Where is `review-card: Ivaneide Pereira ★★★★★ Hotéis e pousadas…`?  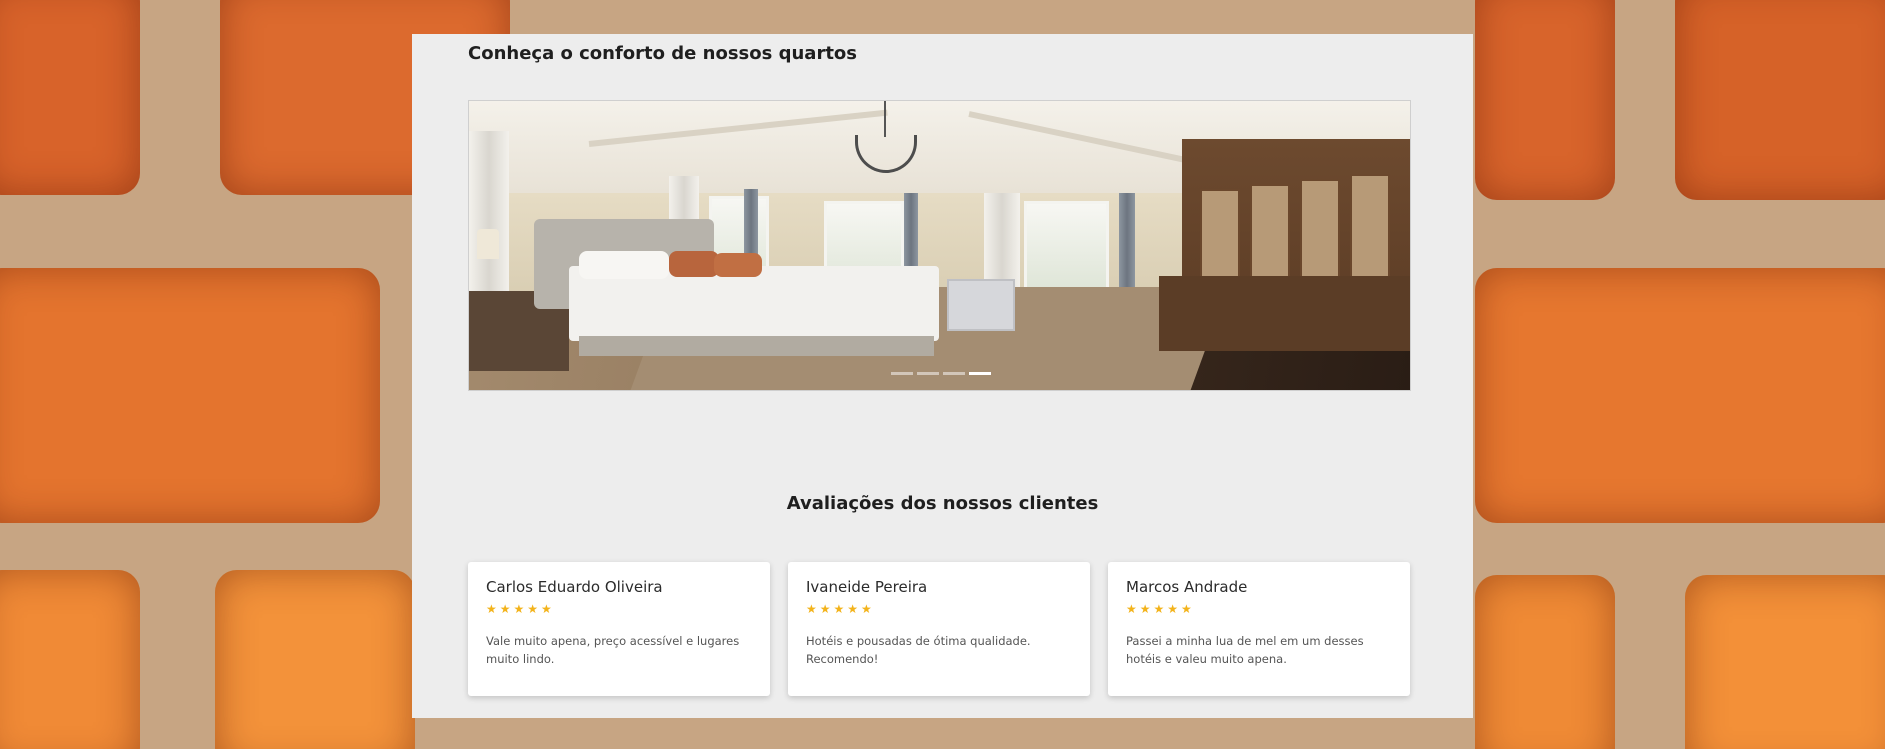 review-card: Ivaneide Pereira ★★★★★ Hotéis e pousadas… is located at coordinates (939, 629).